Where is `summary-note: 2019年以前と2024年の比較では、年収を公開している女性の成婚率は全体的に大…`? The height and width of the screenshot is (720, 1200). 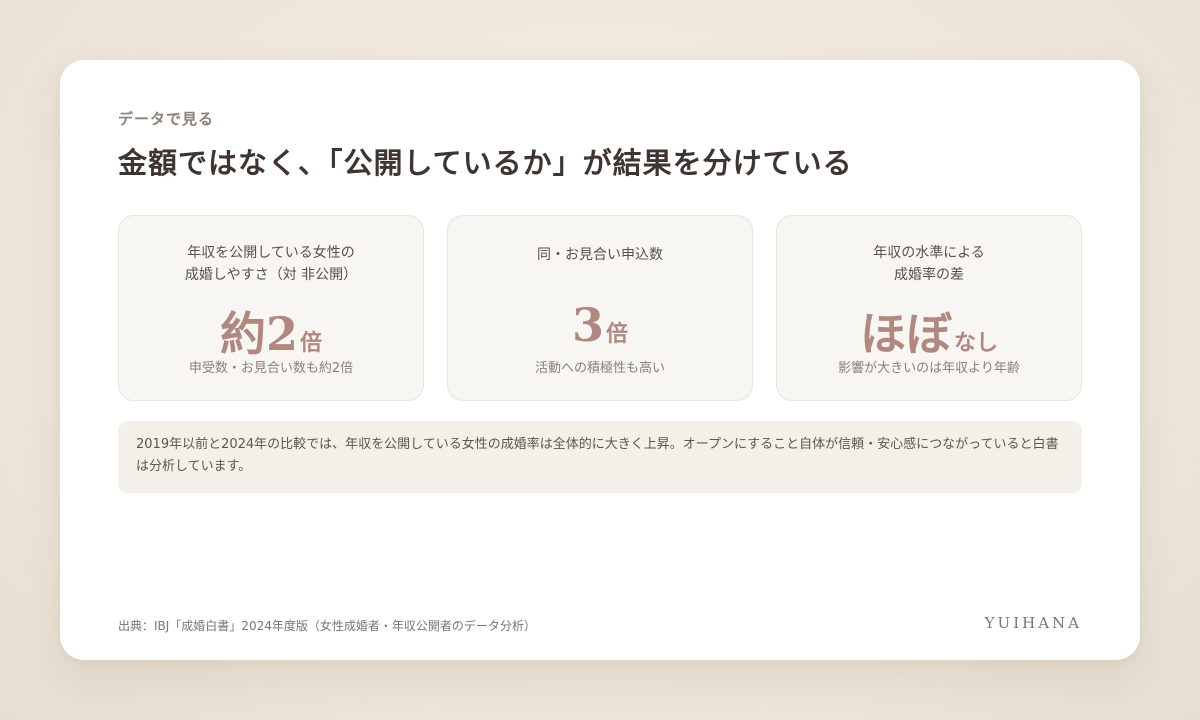 summary-note: 2019年以前と2024年の比較では、年収を公開している女性の成婚率は全体的に大… is located at coordinates (600, 457).